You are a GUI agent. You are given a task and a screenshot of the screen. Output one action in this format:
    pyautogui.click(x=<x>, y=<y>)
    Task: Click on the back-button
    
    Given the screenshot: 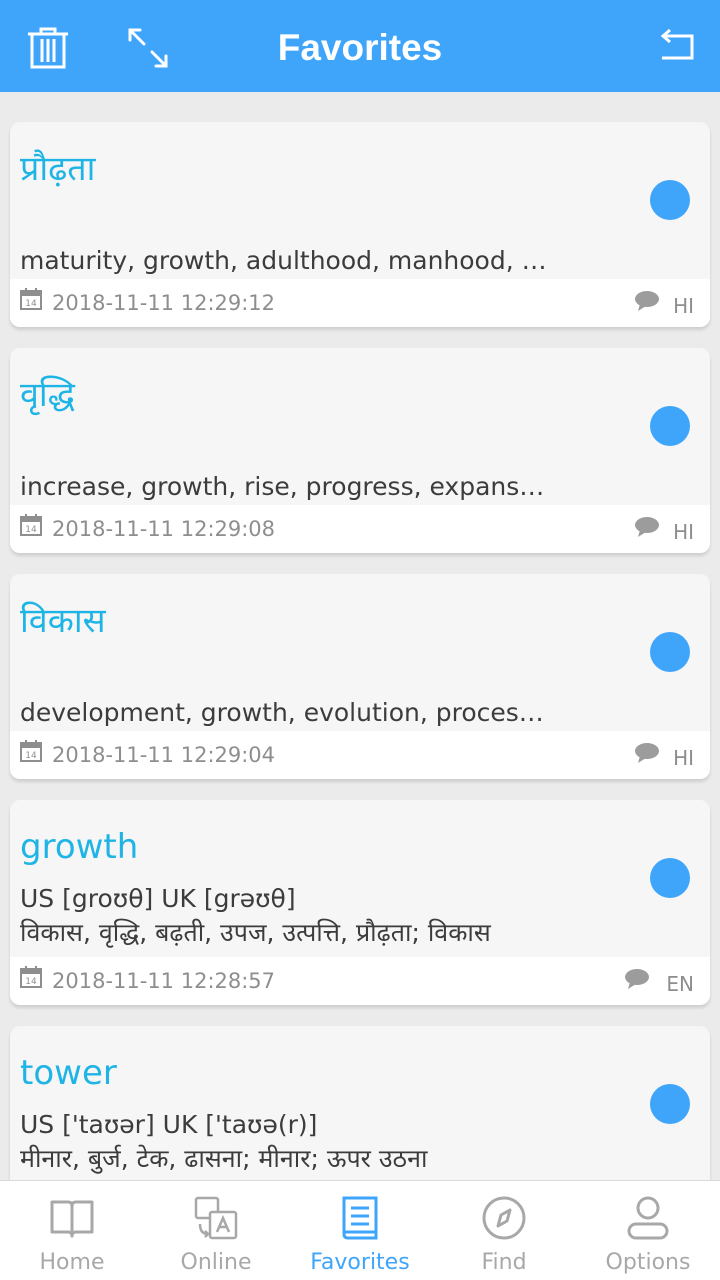 What is the action you would take?
    pyautogui.click(x=676, y=48)
    